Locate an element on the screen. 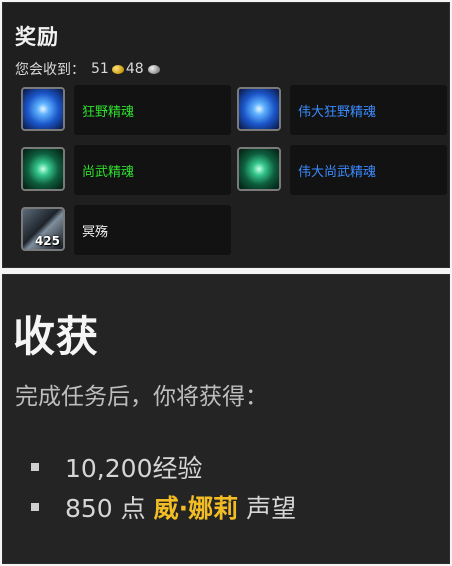  dark-shard-icon: 425 is located at coordinates (43, 229).